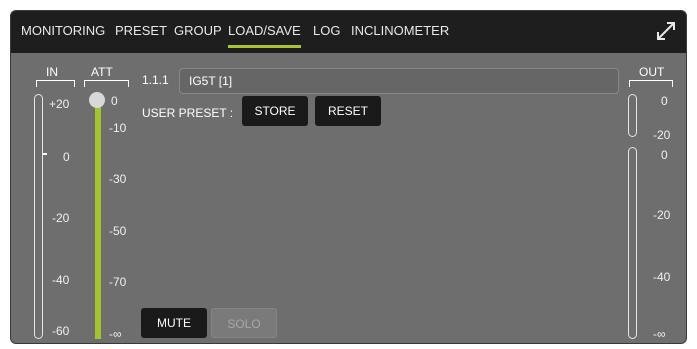 This screenshot has height=349, width=697. Describe the element at coordinates (59, 104) in the screenshot. I see `input-scale-label: +20` at that location.